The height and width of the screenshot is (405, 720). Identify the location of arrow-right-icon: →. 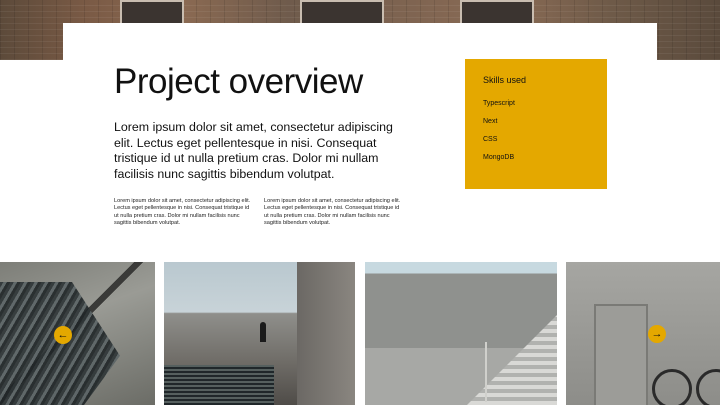
(657, 334).